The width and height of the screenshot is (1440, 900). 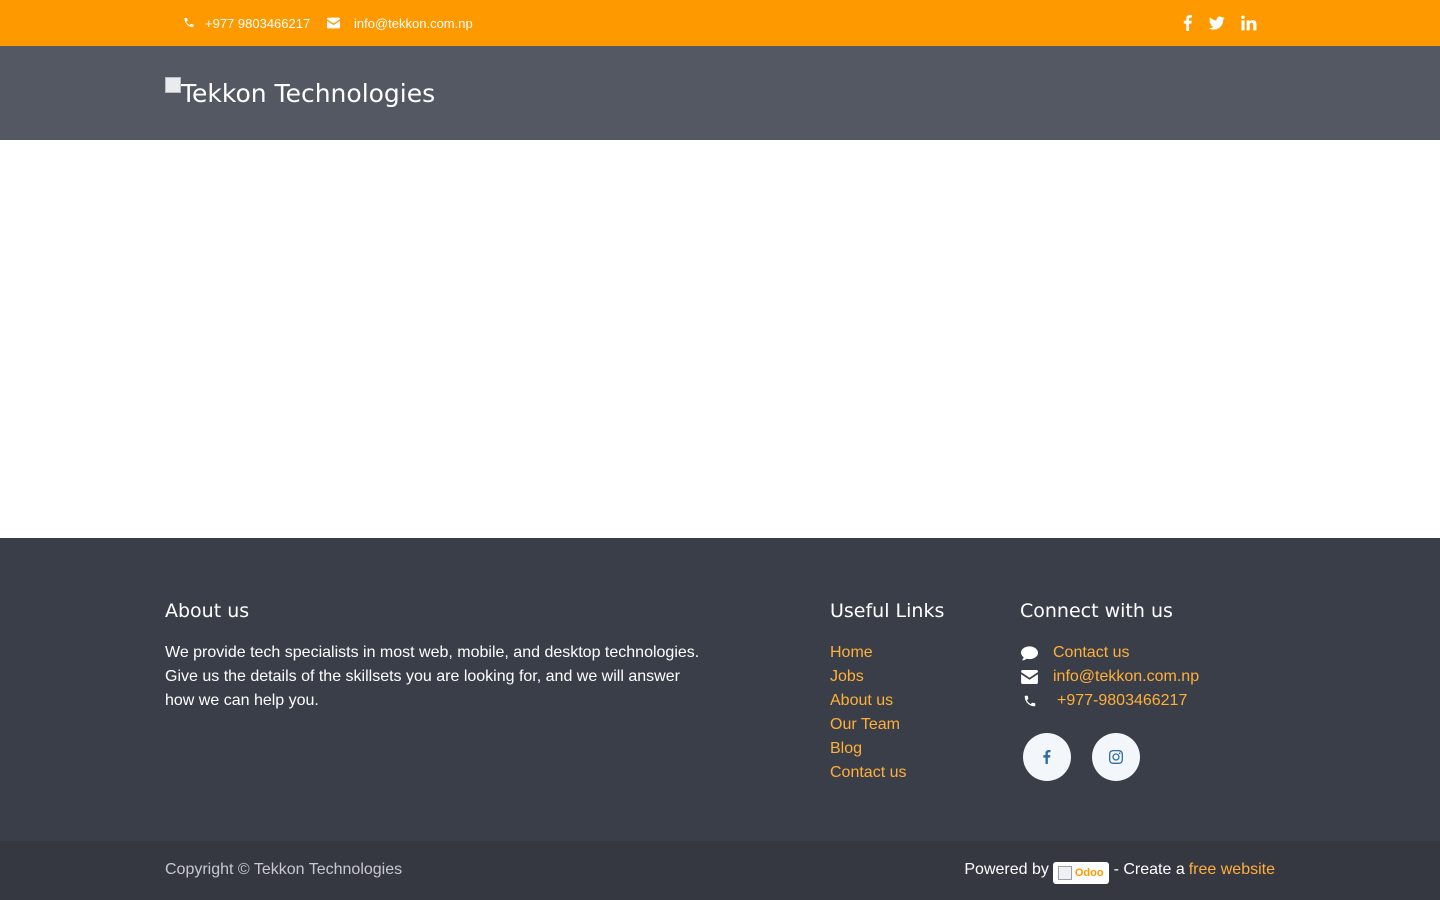 What do you see at coordinates (207, 611) in the screenshot?
I see `footer-about-heading: About us` at bounding box center [207, 611].